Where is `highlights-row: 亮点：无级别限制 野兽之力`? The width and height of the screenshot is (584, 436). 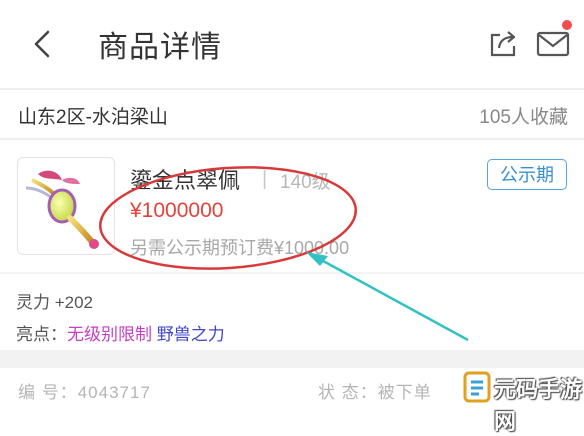
highlights-row: 亮点：无级别限制 野兽之力 is located at coordinates (120, 332).